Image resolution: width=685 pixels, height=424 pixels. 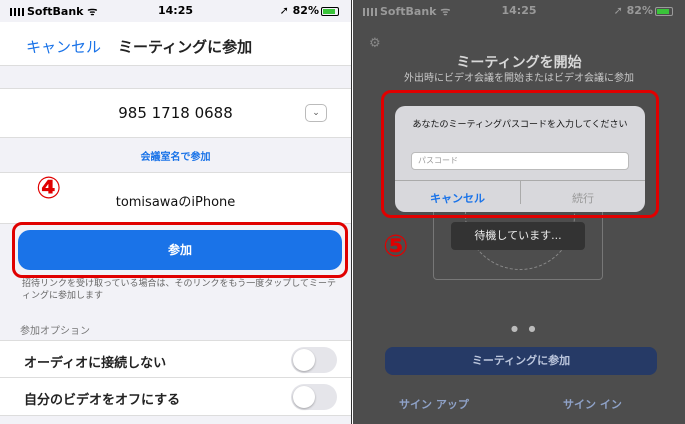 What do you see at coordinates (592, 404) in the screenshot?
I see `sign-in-link: サイン イン` at bounding box center [592, 404].